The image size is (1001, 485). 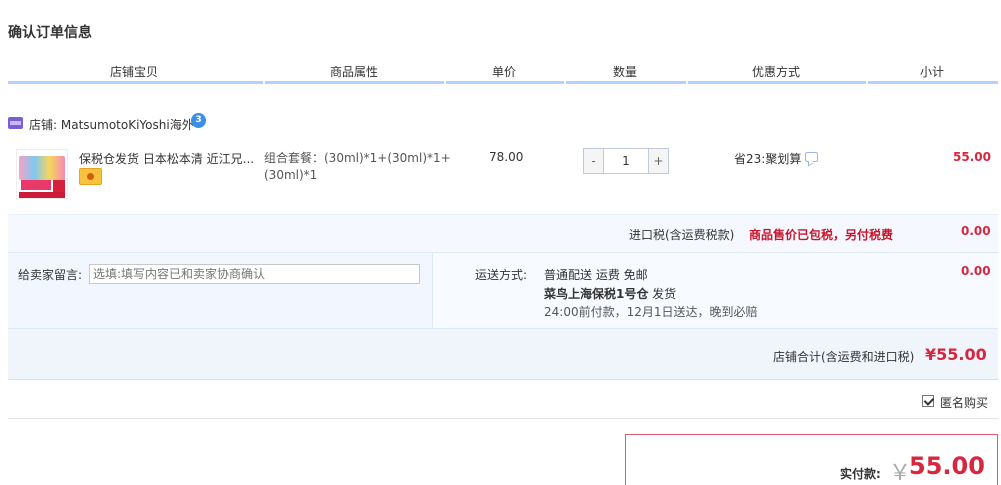 I want to click on tax-note: 商品售价已包税，另付税费, so click(x=821, y=235).